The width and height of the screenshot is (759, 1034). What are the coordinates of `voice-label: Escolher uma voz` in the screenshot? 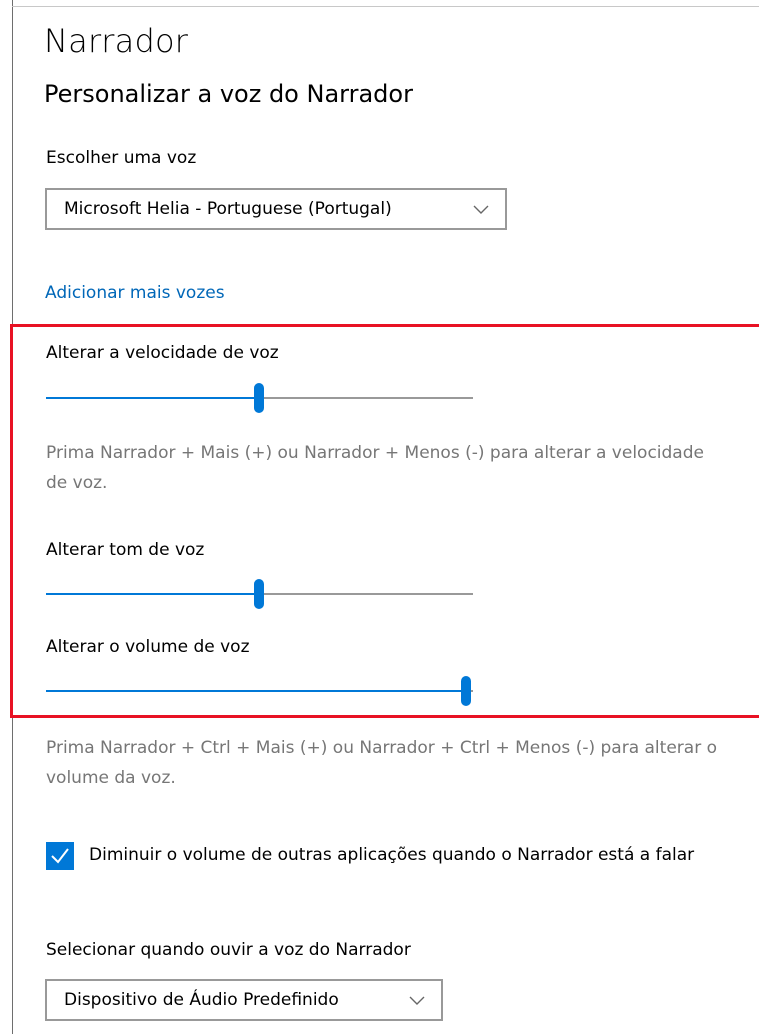 It's located at (121, 158).